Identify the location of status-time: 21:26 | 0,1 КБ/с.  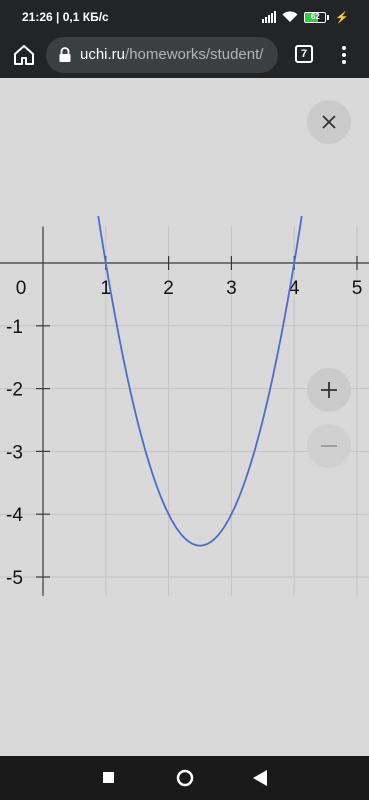
(65, 17).